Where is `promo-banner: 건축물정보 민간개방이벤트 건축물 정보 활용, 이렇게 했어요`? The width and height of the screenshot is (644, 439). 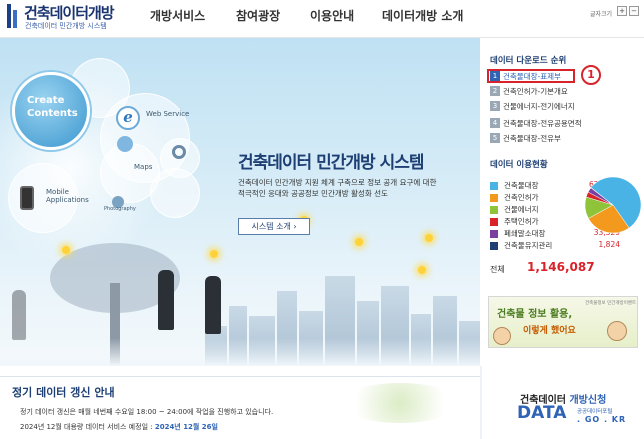
promo-banner: 건축물정보 민간개방이벤트 건축물 정보 활용, 이렇게 했어요 is located at coordinates (563, 322).